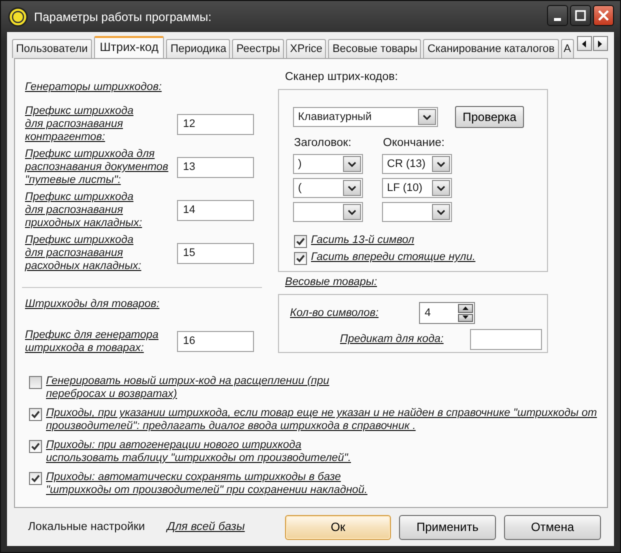 The height and width of the screenshot is (553, 621). Describe the element at coordinates (207, 484) in the screenshot. I see `checkbox-label: Приходы: автоматически сохранять штрихкоды в базе "штрихкоды от производителей" при сохранении накладной.` at that location.